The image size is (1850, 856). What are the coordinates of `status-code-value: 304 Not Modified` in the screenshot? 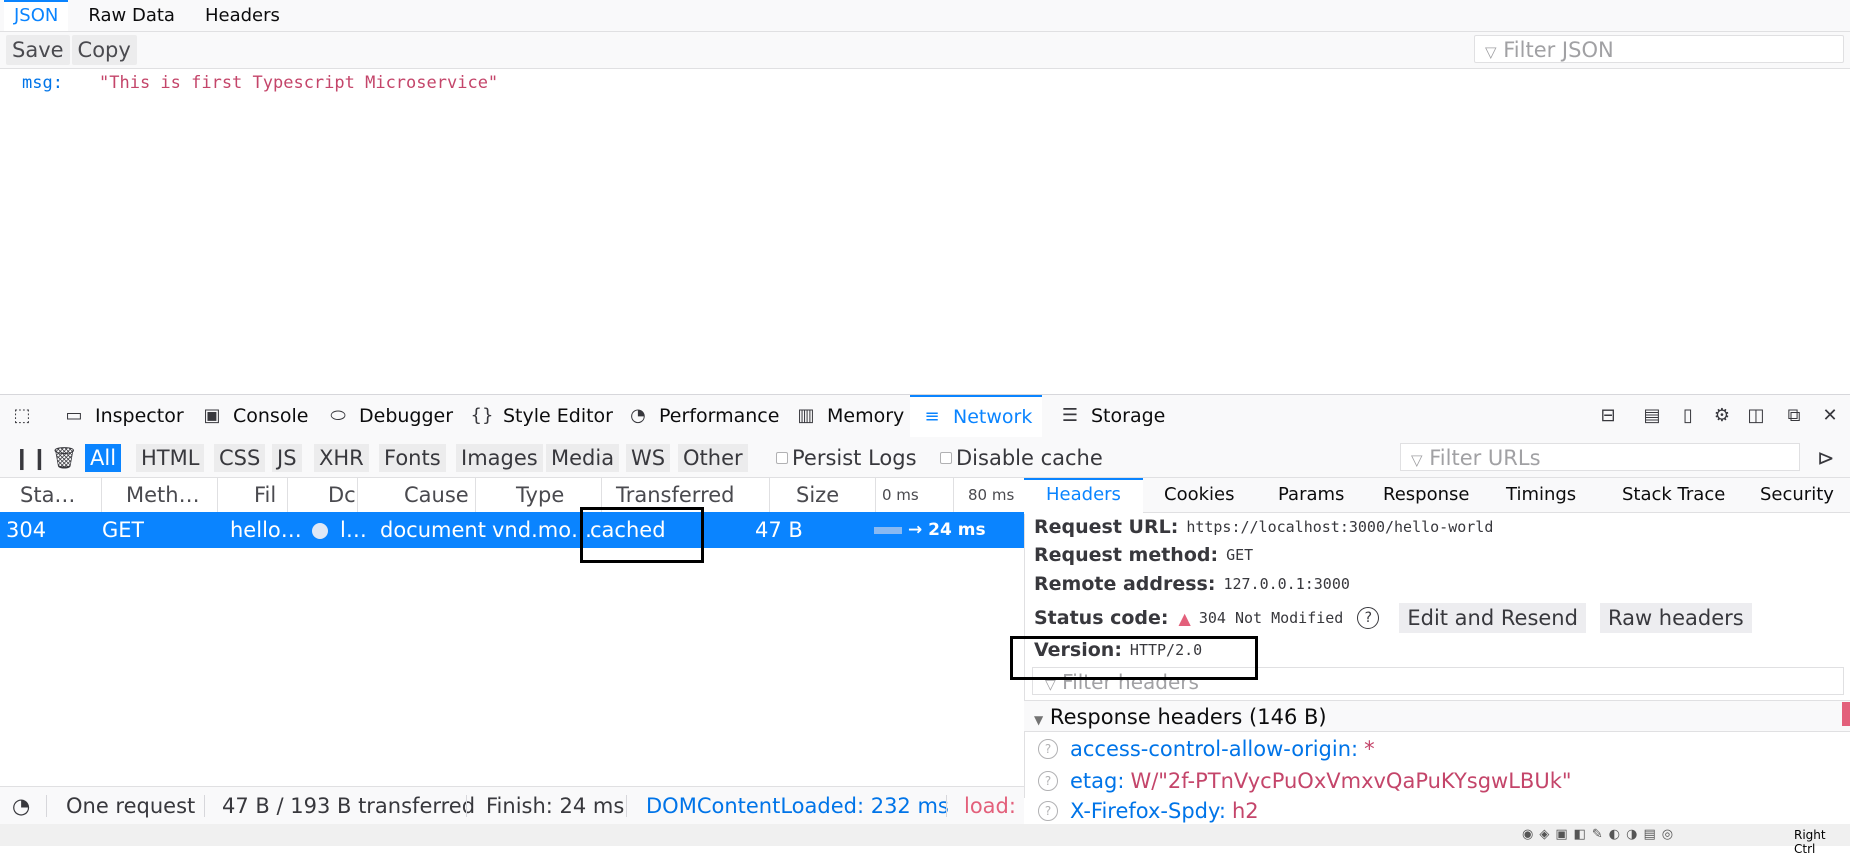 It's located at (1271, 618).